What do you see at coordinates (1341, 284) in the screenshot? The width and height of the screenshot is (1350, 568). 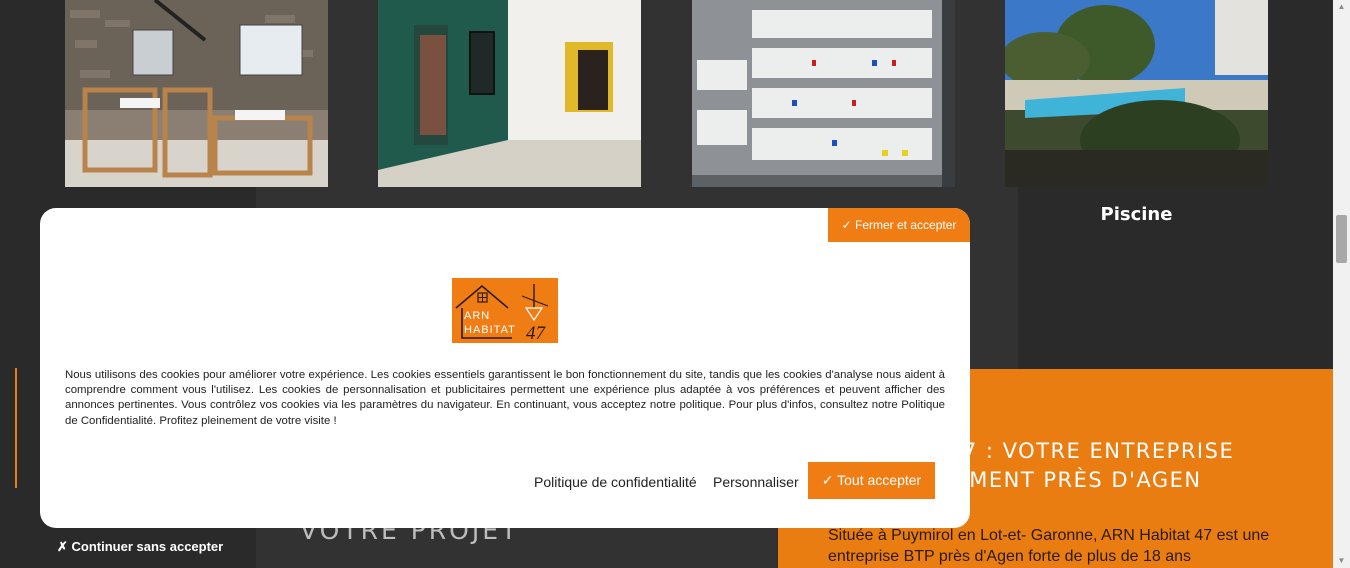 I see `vertical-scrollbar: ▲ ▼` at bounding box center [1341, 284].